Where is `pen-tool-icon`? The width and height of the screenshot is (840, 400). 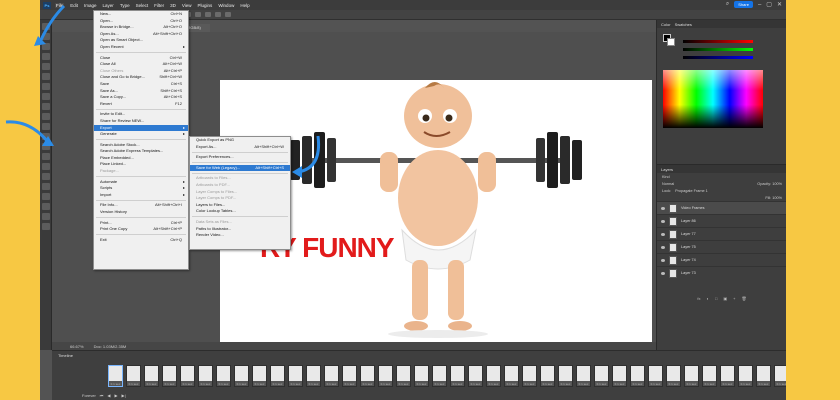
pen-tool-icon is located at coordinates (46, 176).